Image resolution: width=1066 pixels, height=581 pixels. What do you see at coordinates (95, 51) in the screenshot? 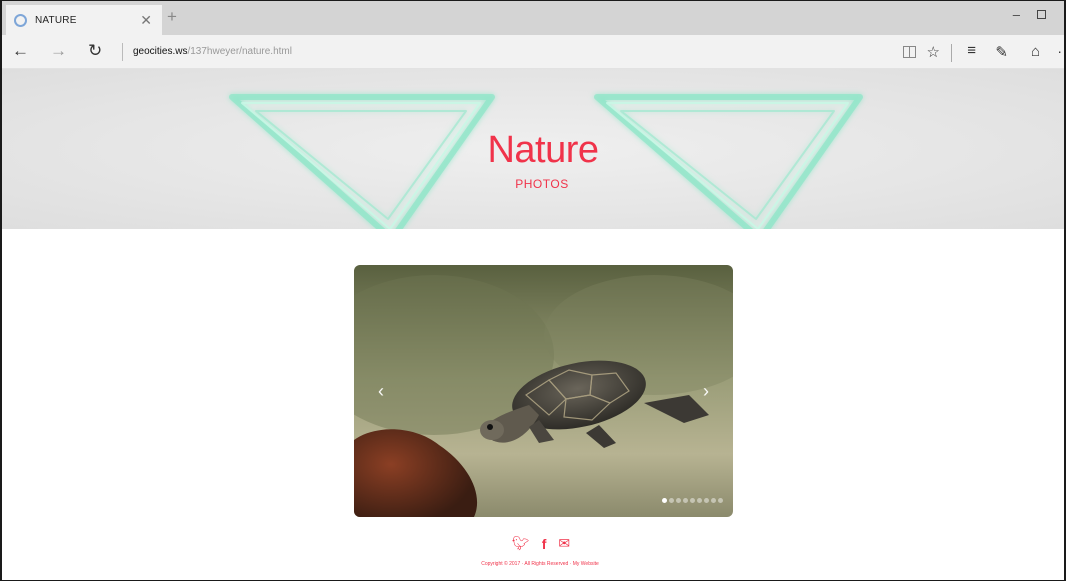
I see `refresh-icon: ↻` at bounding box center [95, 51].